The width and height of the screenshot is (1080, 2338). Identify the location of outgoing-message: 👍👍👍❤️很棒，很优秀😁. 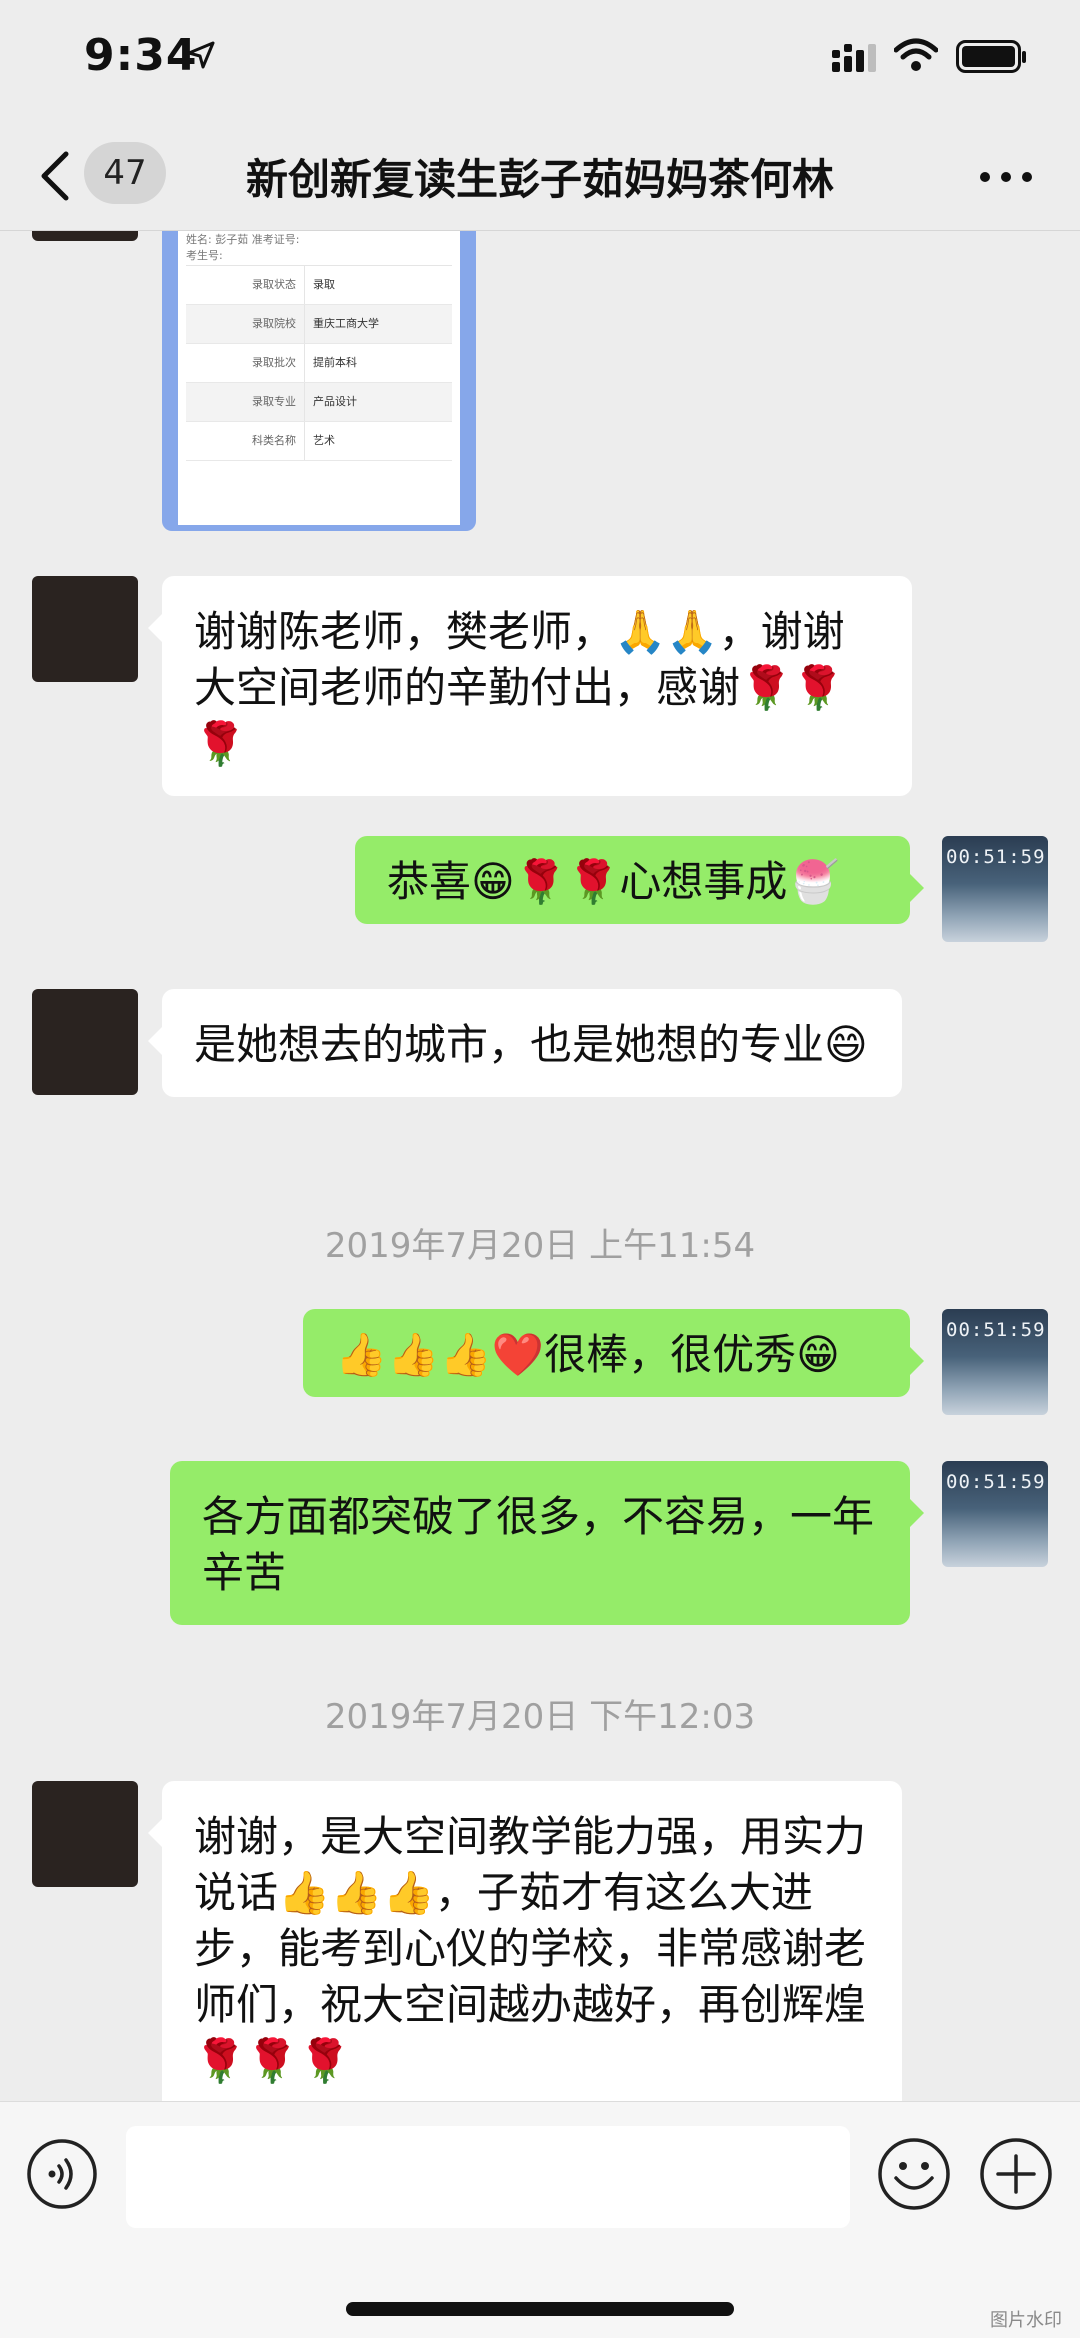
(613, 1353).